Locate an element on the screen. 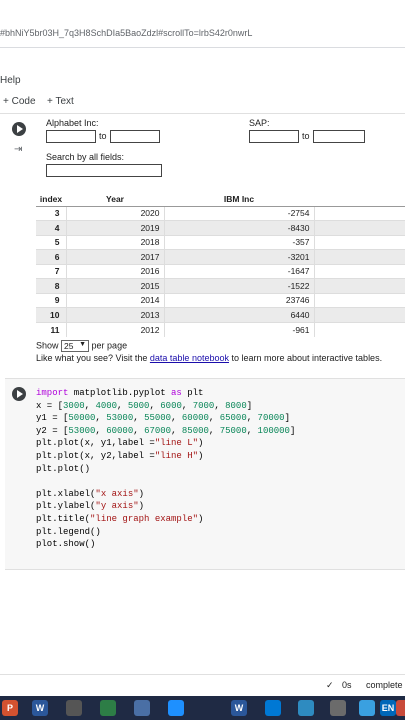 The width and height of the screenshot is (405, 720). table-row: 6 2017 -3201 is located at coordinates (220, 256).